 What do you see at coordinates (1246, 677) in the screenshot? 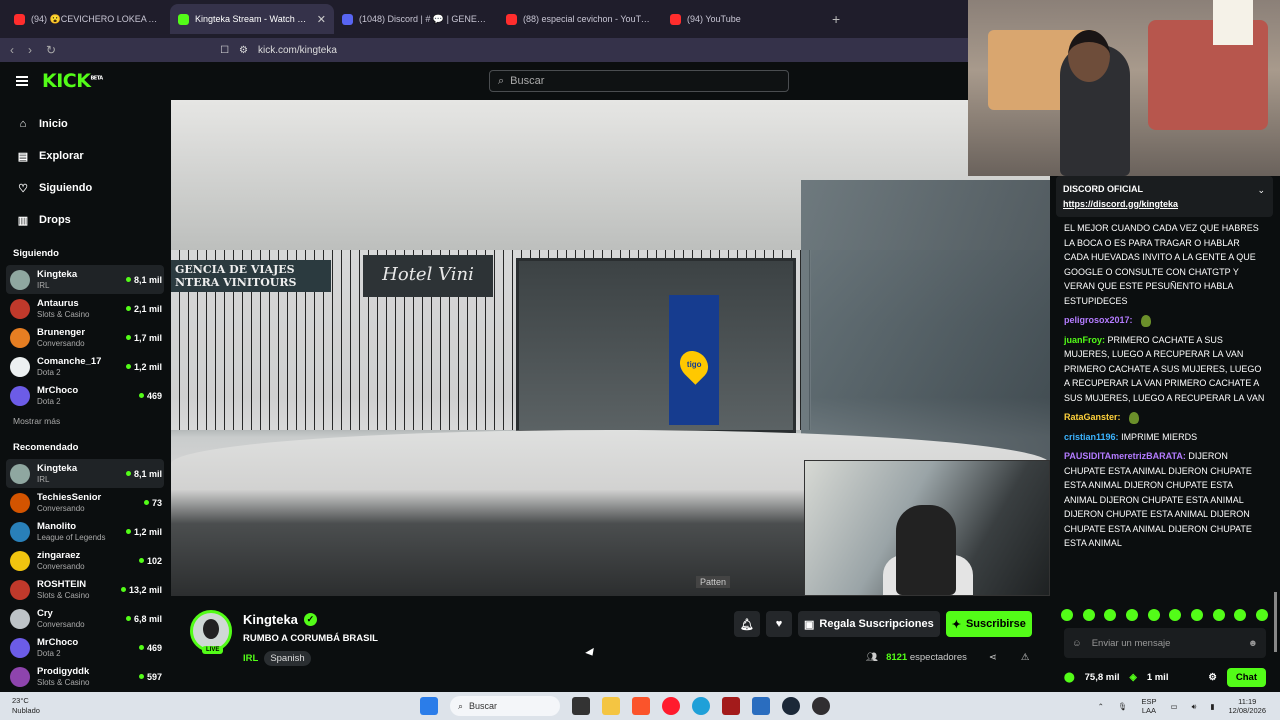
I see `chat-send-button: Chat` at bounding box center [1246, 677].